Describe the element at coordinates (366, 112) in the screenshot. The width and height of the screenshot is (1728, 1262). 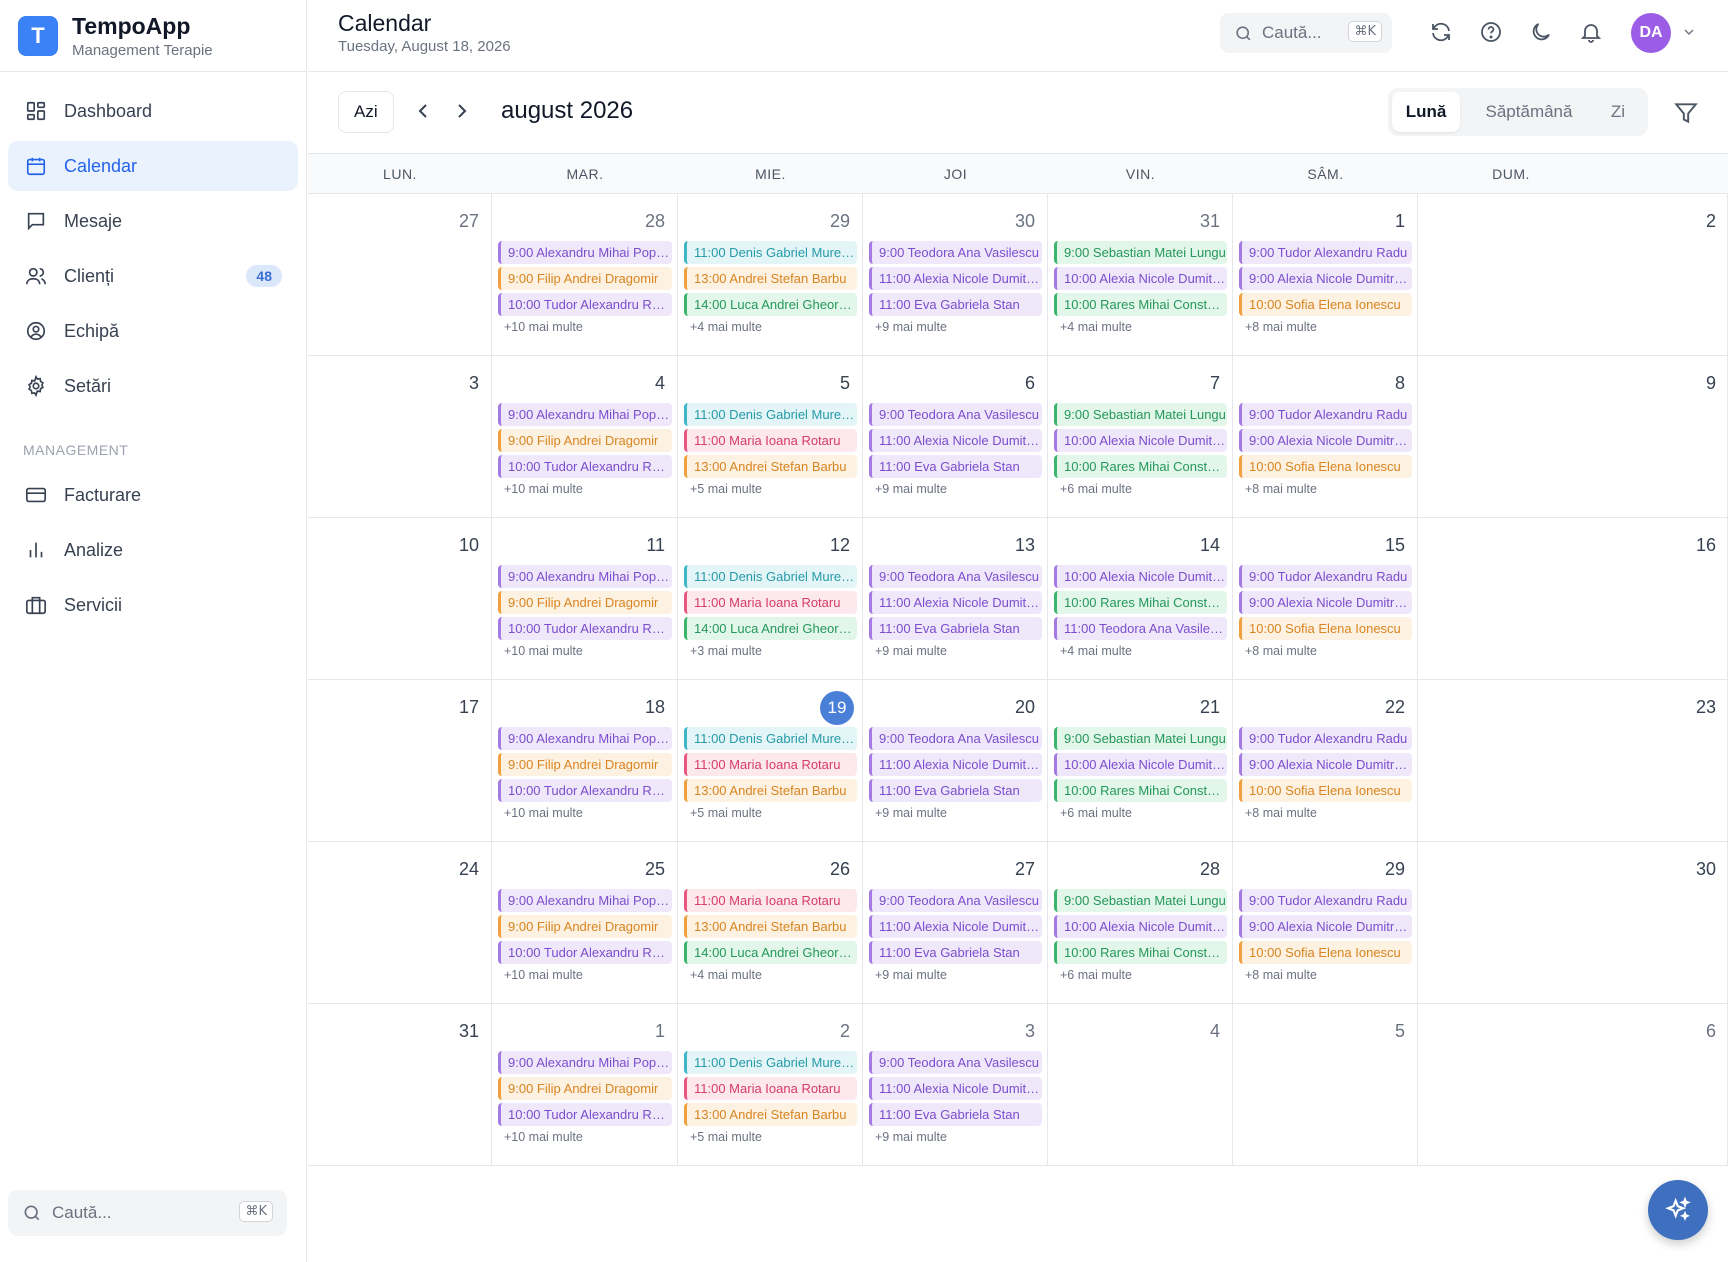
I see `today-button: Azi` at that location.